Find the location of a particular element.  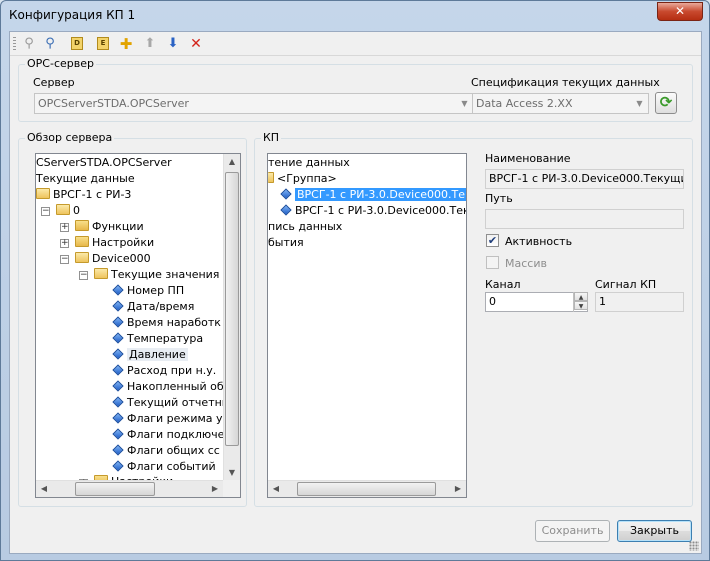

tree-item: бытия is located at coordinates (286, 243).